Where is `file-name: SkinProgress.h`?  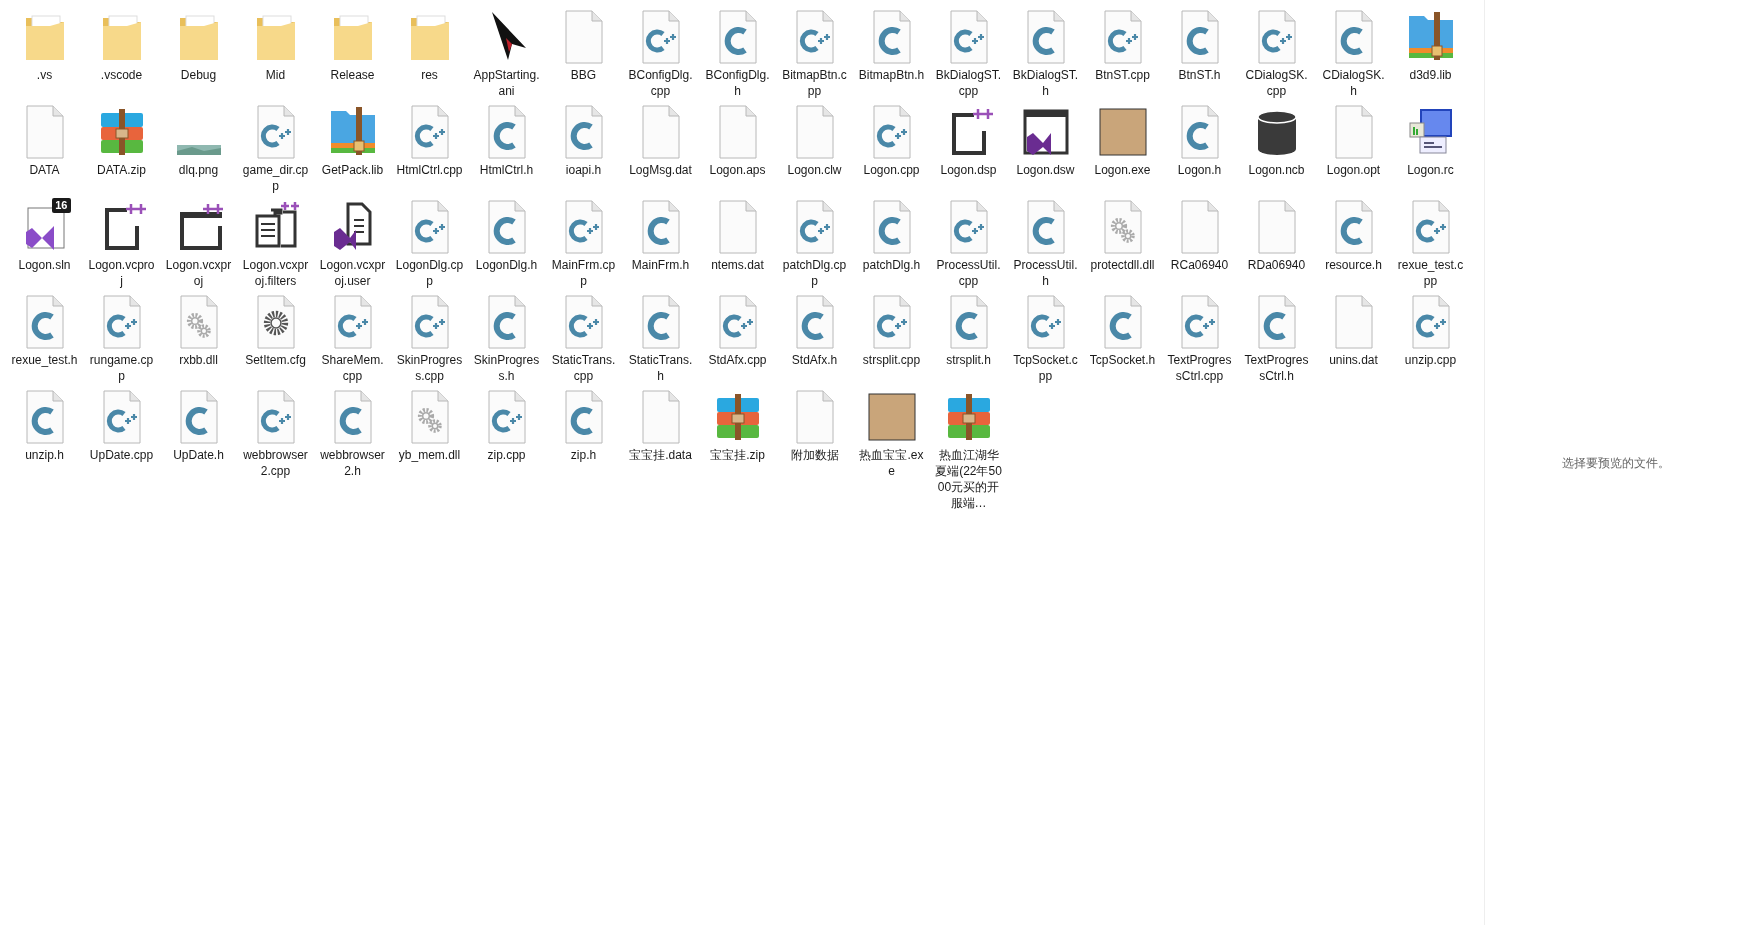 file-name: SkinProgress.h is located at coordinates (506, 368).